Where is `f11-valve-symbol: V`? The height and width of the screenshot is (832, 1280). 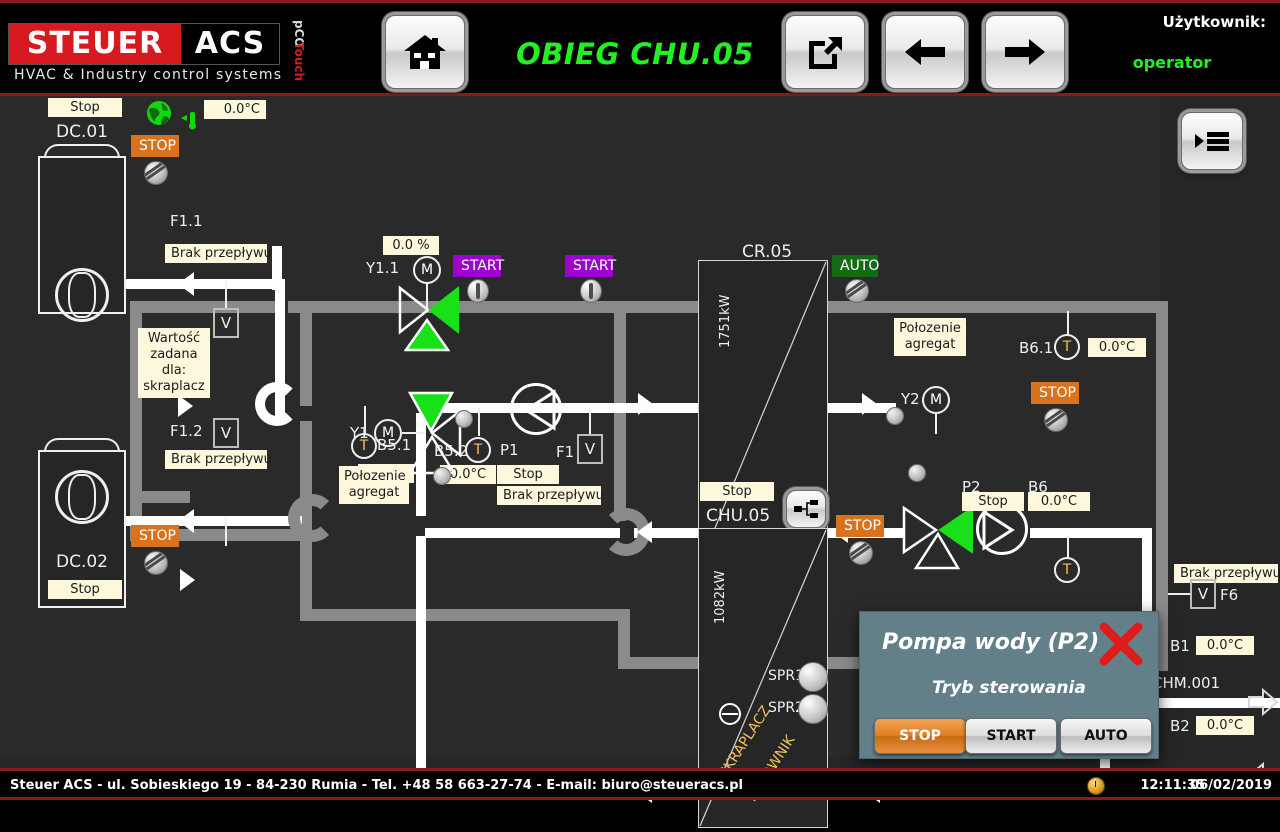 f11-valve-symbol: V is located at coordinates (226, 323).